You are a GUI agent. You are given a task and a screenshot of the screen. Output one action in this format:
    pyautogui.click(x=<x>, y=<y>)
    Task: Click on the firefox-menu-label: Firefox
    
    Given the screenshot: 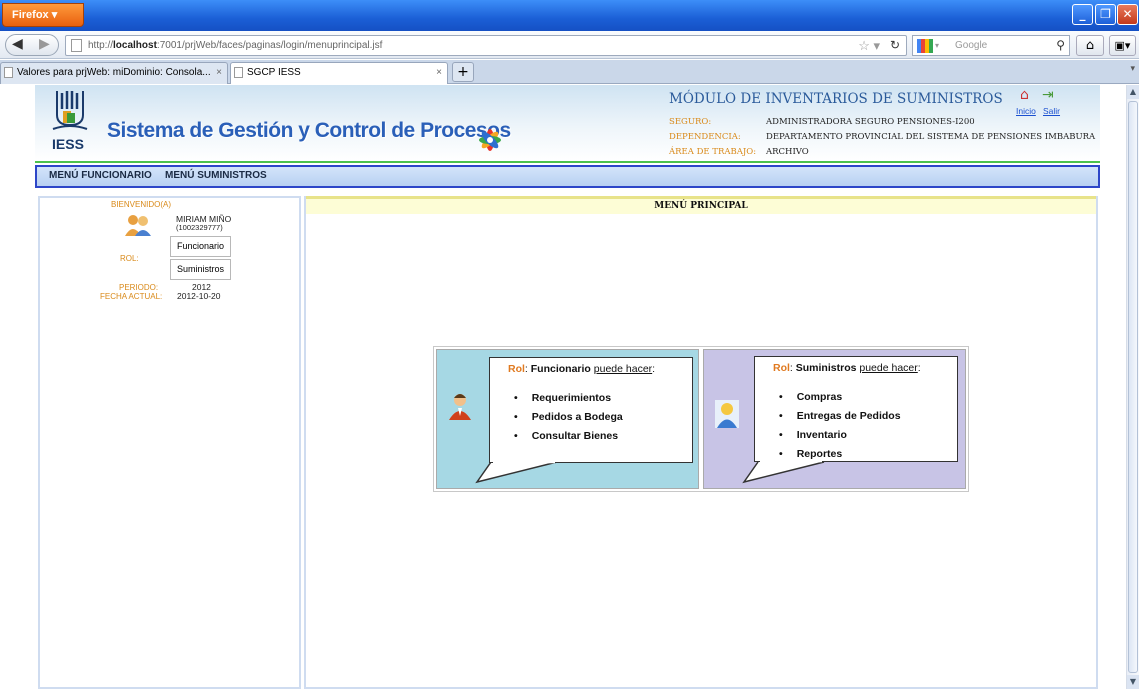 What is the action you would take?
    pyautogui.click(x=30, y=15)
    